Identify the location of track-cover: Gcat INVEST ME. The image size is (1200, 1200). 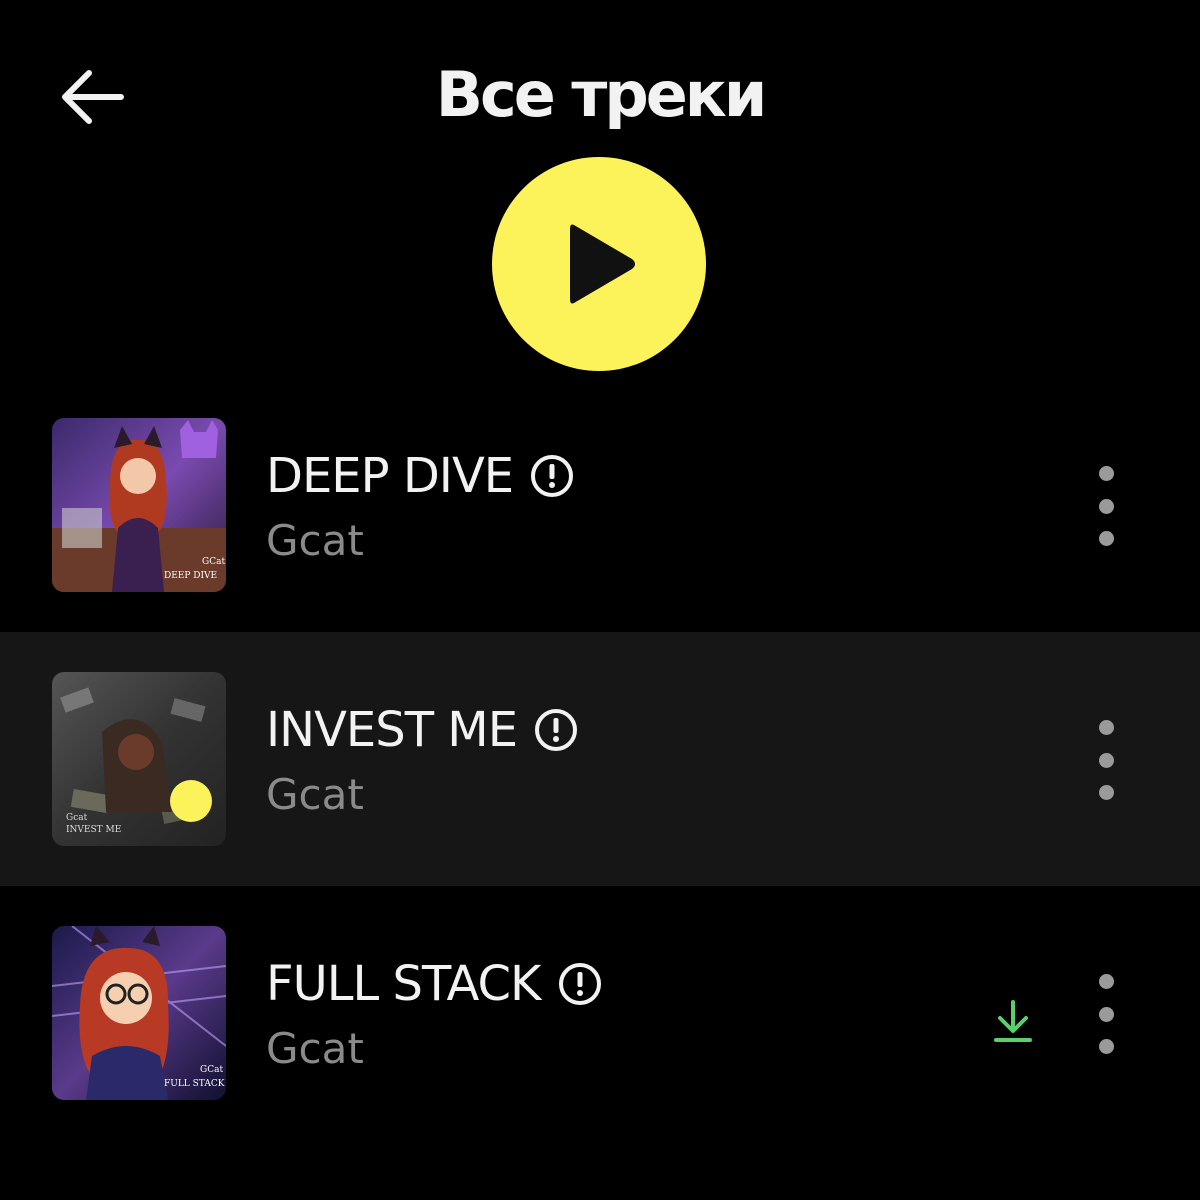
(139, 759).